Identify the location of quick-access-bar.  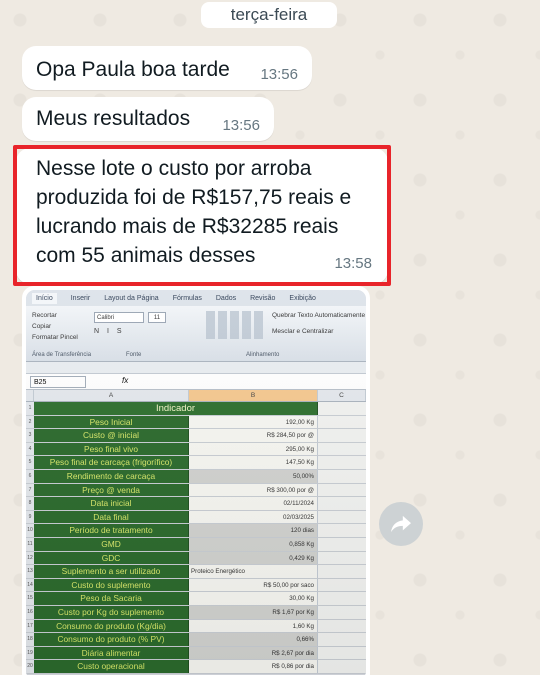
(196, 368).